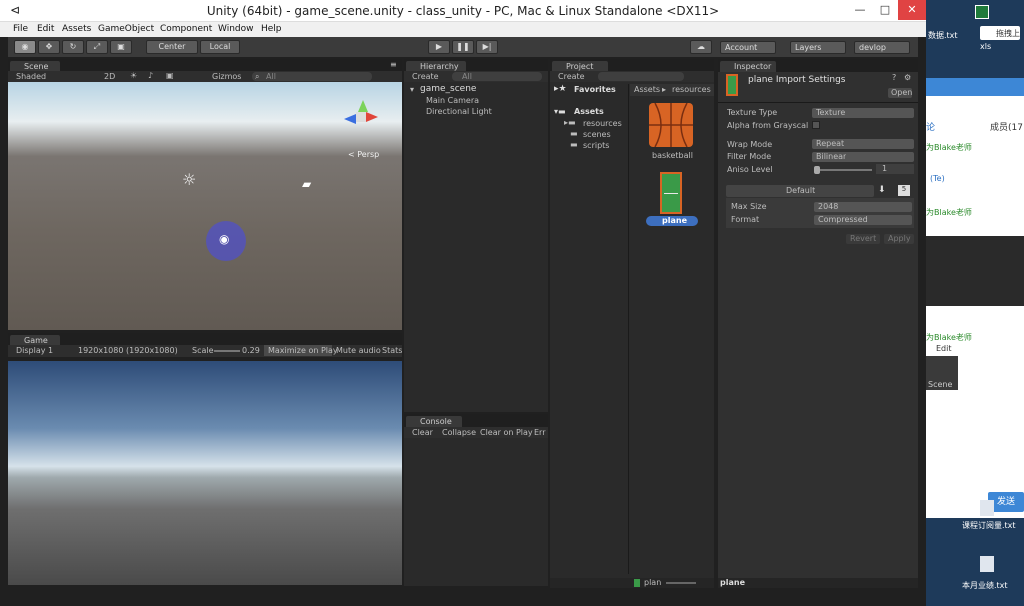 This screenshot has height=606, width=1024. What do you see at coordinates (425, 76) in the screenshot?
I see `hierarchy-create-dropdown: Create` at bounding box center [425, 76].